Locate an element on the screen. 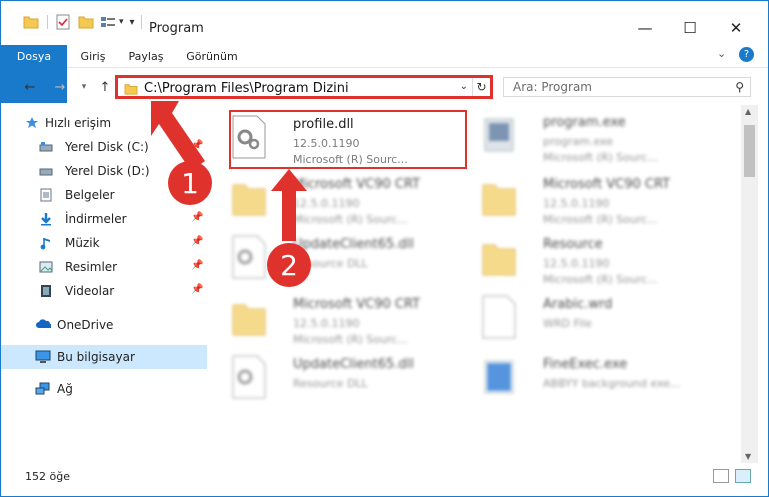  step-2-badge: 2 is located at coordinates (289, 265).